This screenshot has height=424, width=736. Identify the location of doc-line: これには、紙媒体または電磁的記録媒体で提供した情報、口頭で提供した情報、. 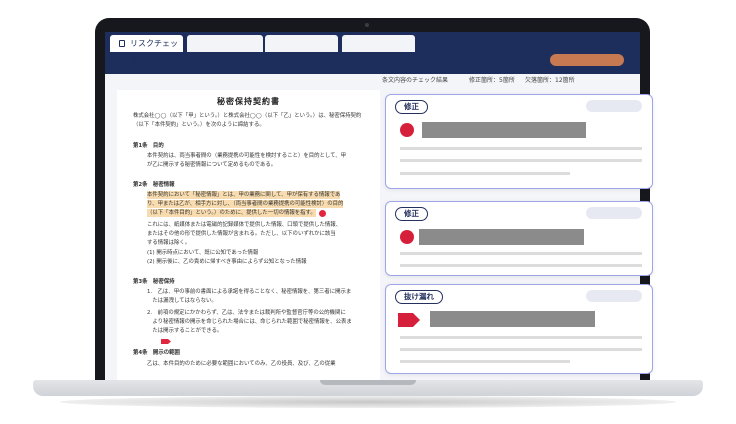
(244, 225).